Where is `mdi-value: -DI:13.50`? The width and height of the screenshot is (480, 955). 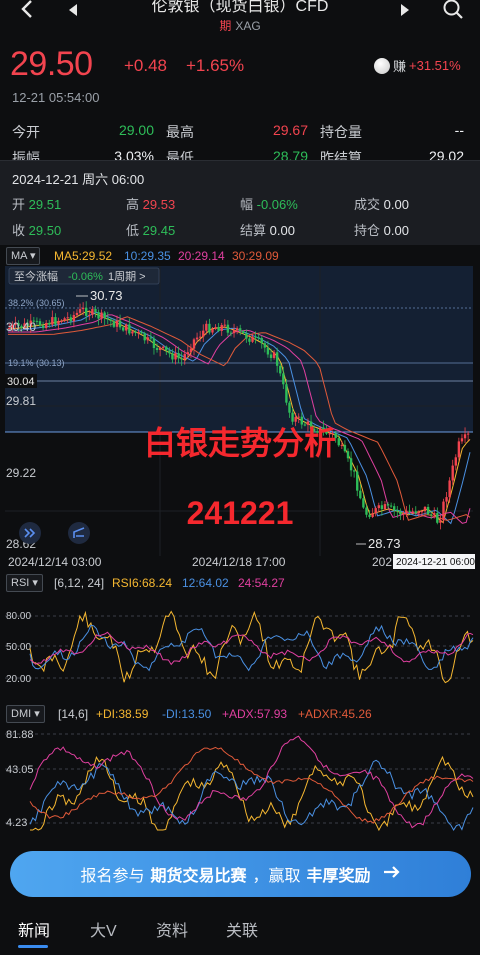
mdi-value: -DI:13.50 is located at coordinates (187, 714).